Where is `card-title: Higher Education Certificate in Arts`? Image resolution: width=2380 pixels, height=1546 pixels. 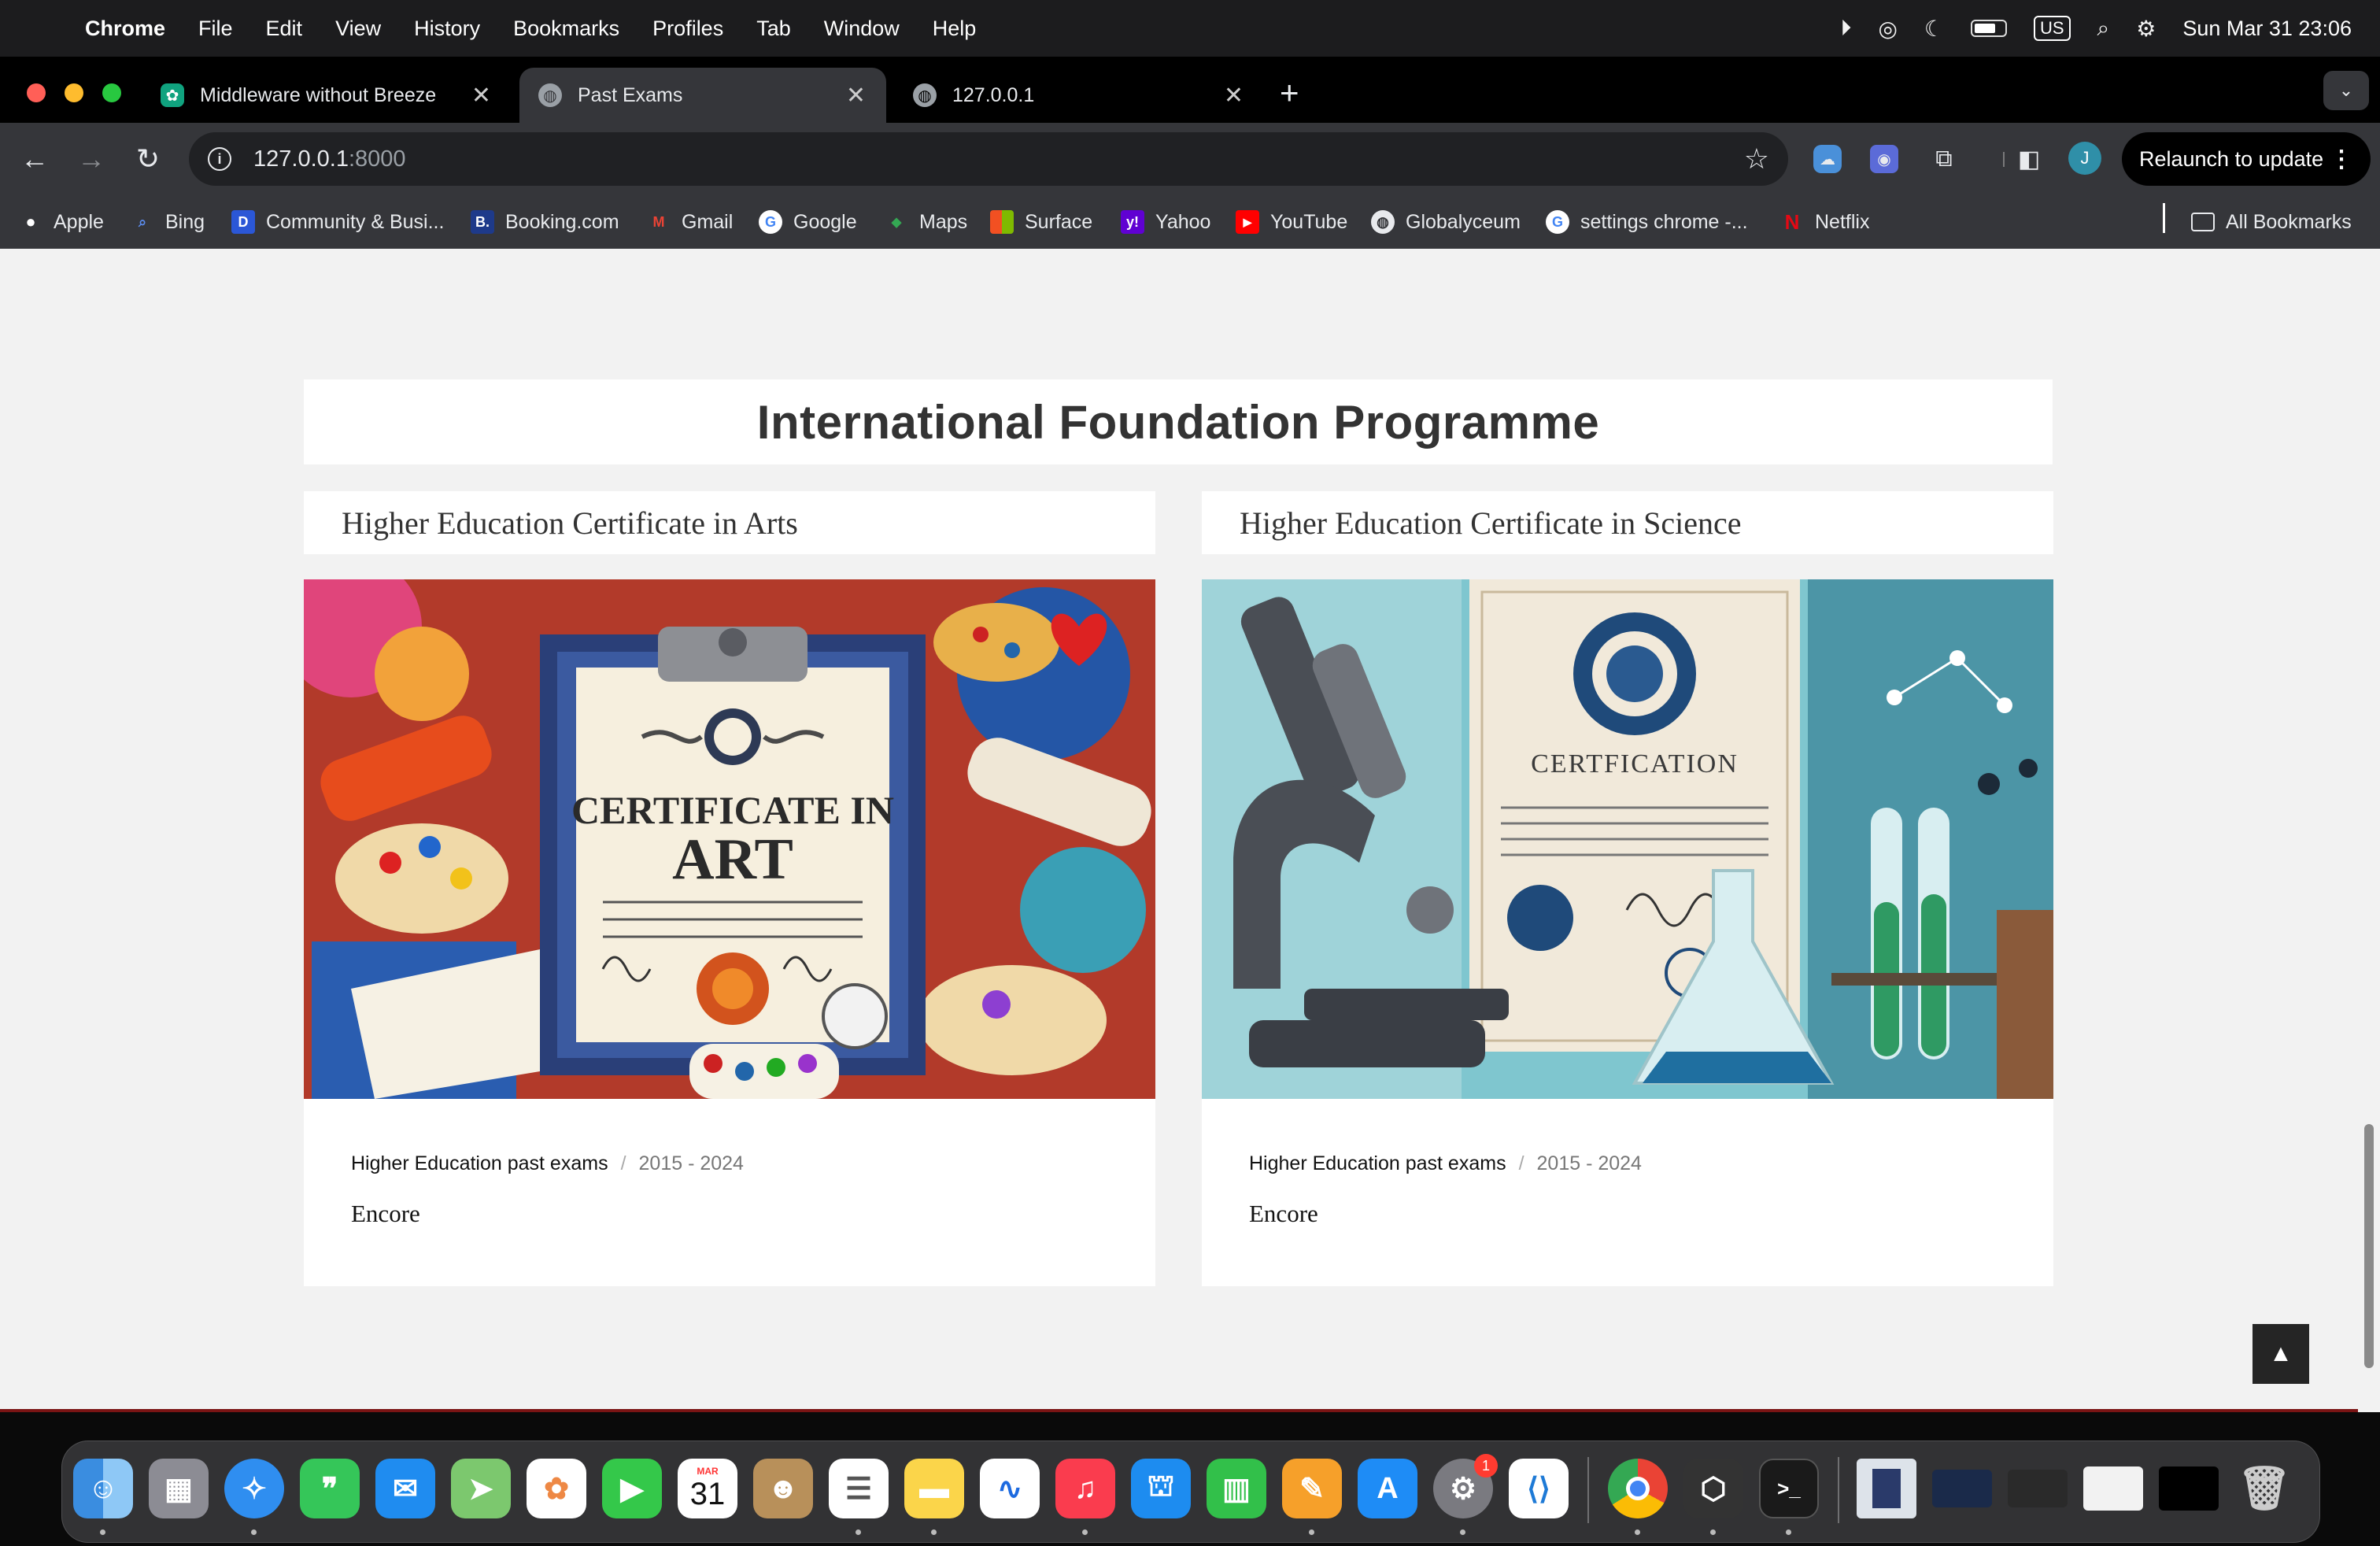 card-title: Higher Education Certificate in Arts is located at coordinates (729, 522).